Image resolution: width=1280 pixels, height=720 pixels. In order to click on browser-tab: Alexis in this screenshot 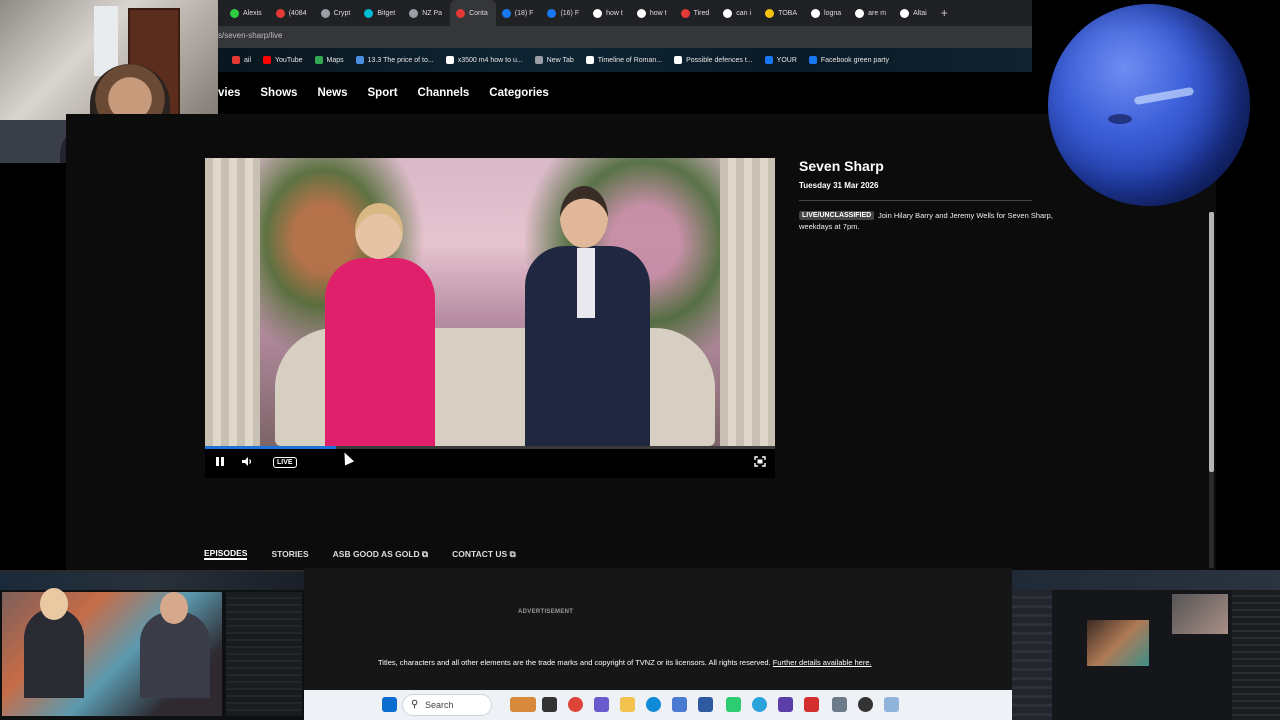, I will do `click(247, 13)`.